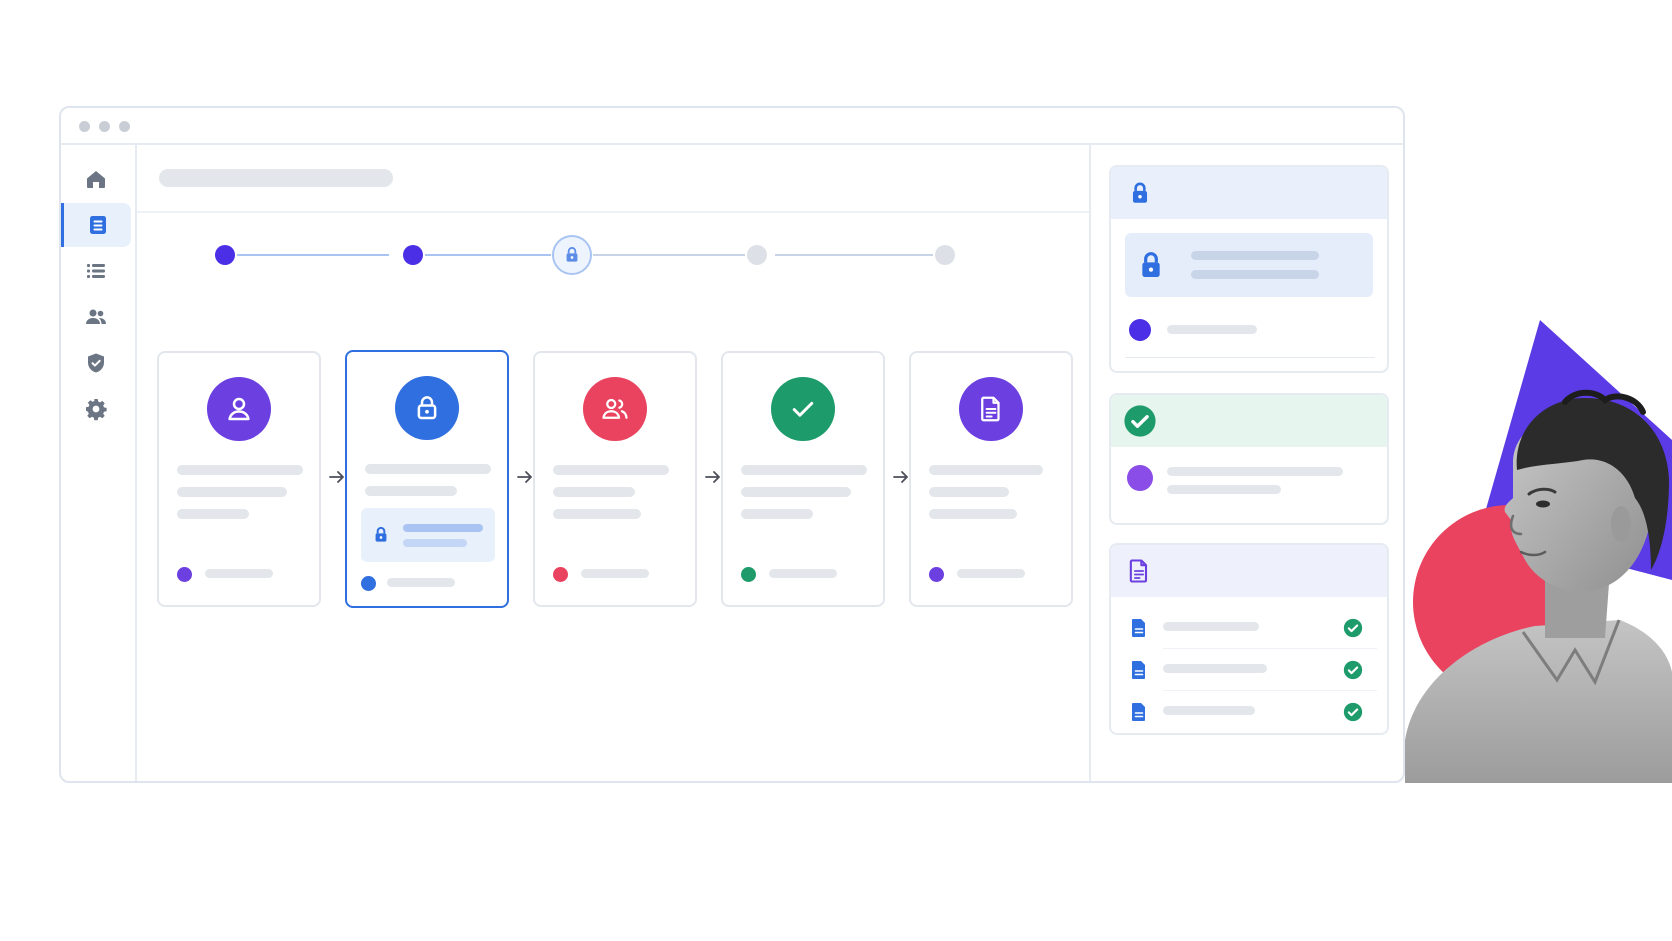 This screenshot has width=1672, height=941. What do you see at coordinates (124, 126) in the screenshot?
I see `window-maximize-button` at bounding box center [124, 126].